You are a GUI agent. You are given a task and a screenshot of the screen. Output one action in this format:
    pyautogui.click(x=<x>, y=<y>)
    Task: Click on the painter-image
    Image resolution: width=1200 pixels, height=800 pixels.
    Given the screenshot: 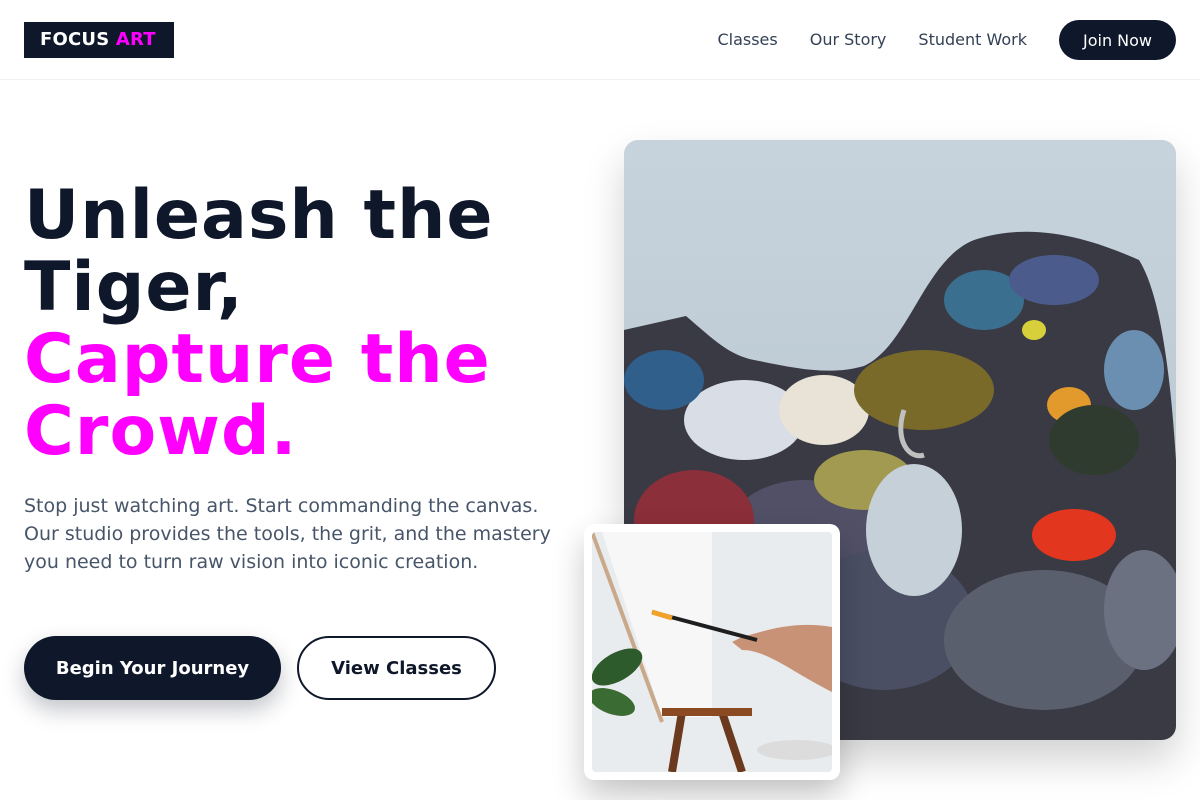 What is the action you would take?
    pyautogui.click(x=712, y=652)
    